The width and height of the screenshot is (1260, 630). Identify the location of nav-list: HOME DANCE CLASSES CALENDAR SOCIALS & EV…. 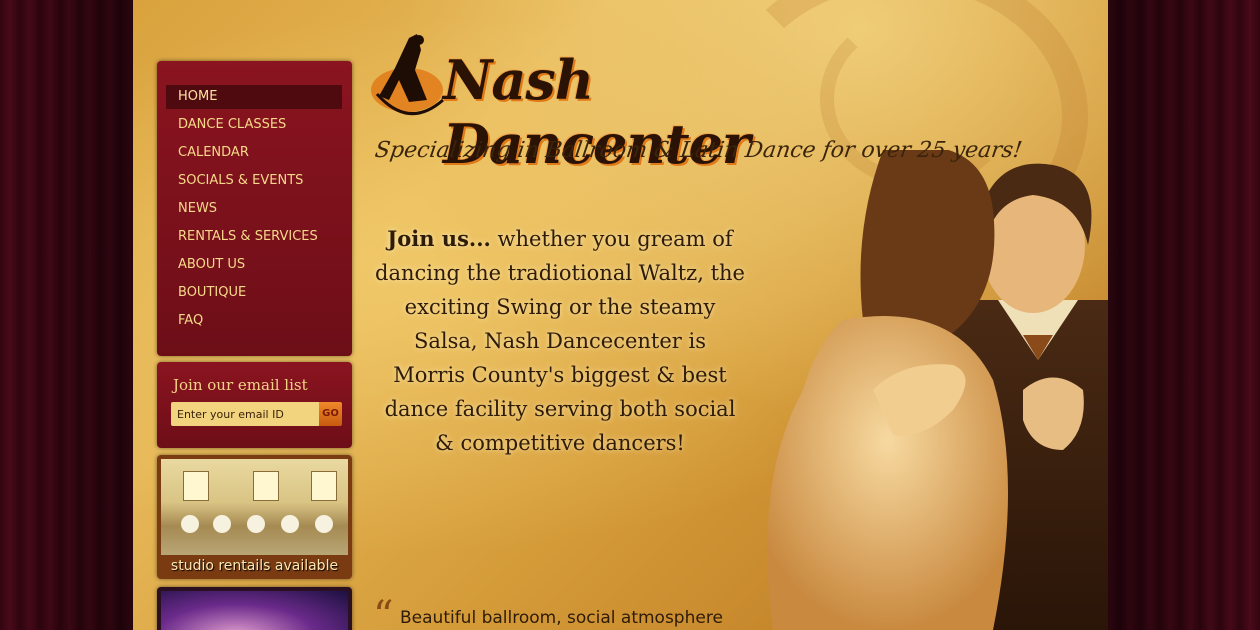
(254, 197).